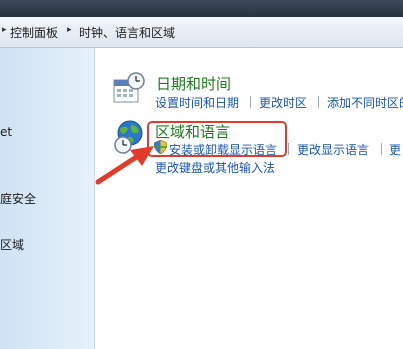 The width and height of the screenshot is (403, 349). What do you see at coordinates (201, 32) in the screenshot?
I see `address-bar: ▸ 控制面板 ▸ 时钟、语言和区域` at bounding box center [201, 32].